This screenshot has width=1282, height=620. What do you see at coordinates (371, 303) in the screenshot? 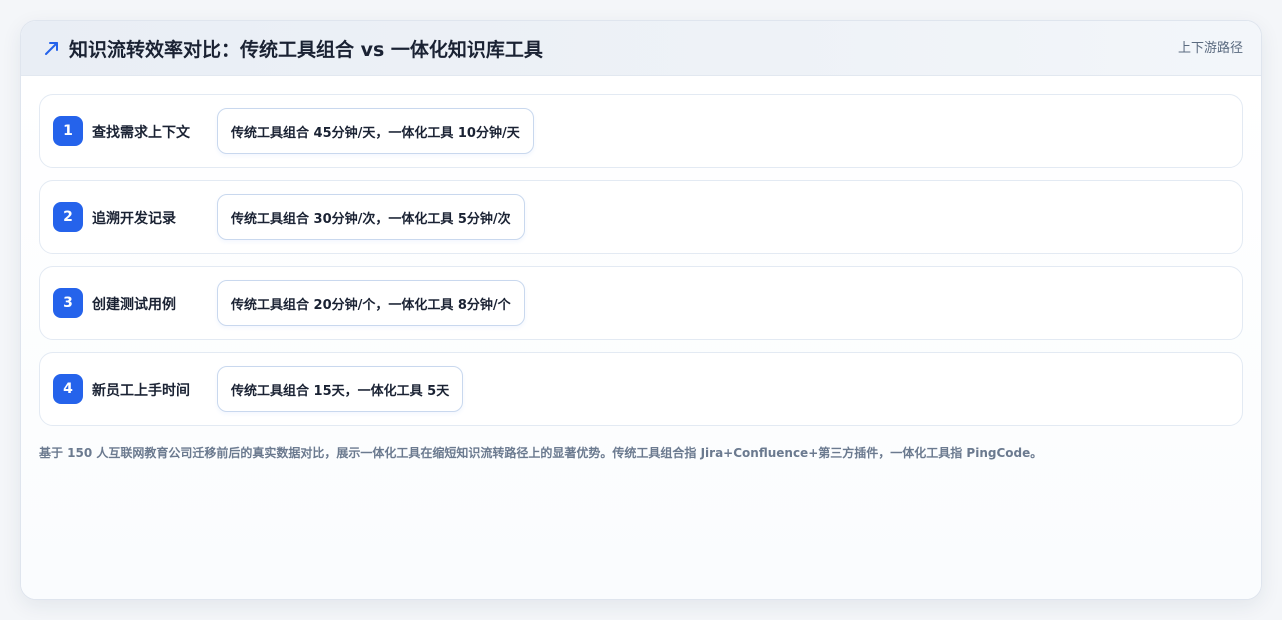
I see `step-comparison: 传统工具组合 20分钟/个，一体化工具 8分钟/个` at bounding box center [371, 303].